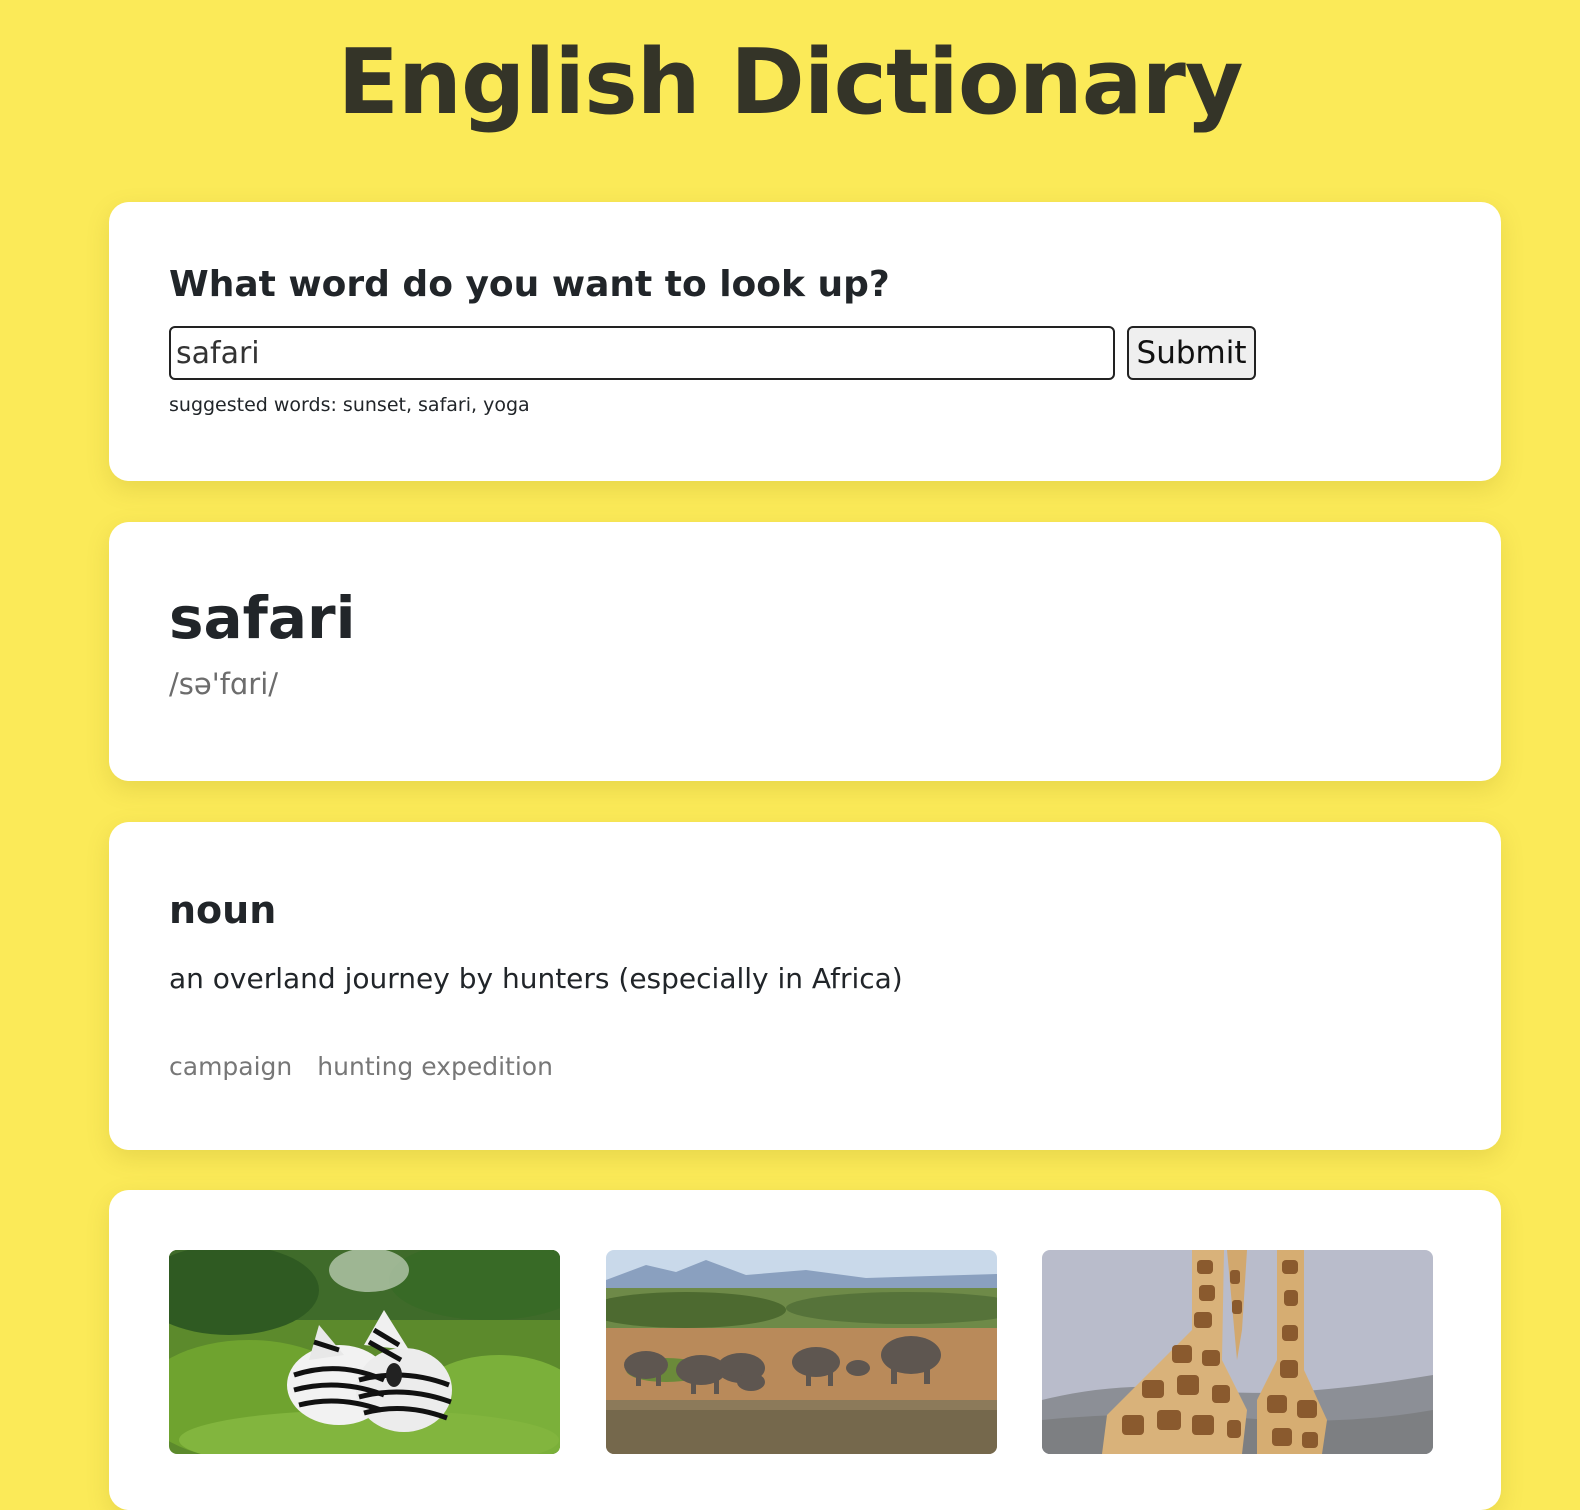 The height and width of the screenshot is (1510, 1580). What do you see at coordinates (529, 284) in the screenshot?
I see `search-heading: What word do you want to look up?` at bounding box center [529, 284].